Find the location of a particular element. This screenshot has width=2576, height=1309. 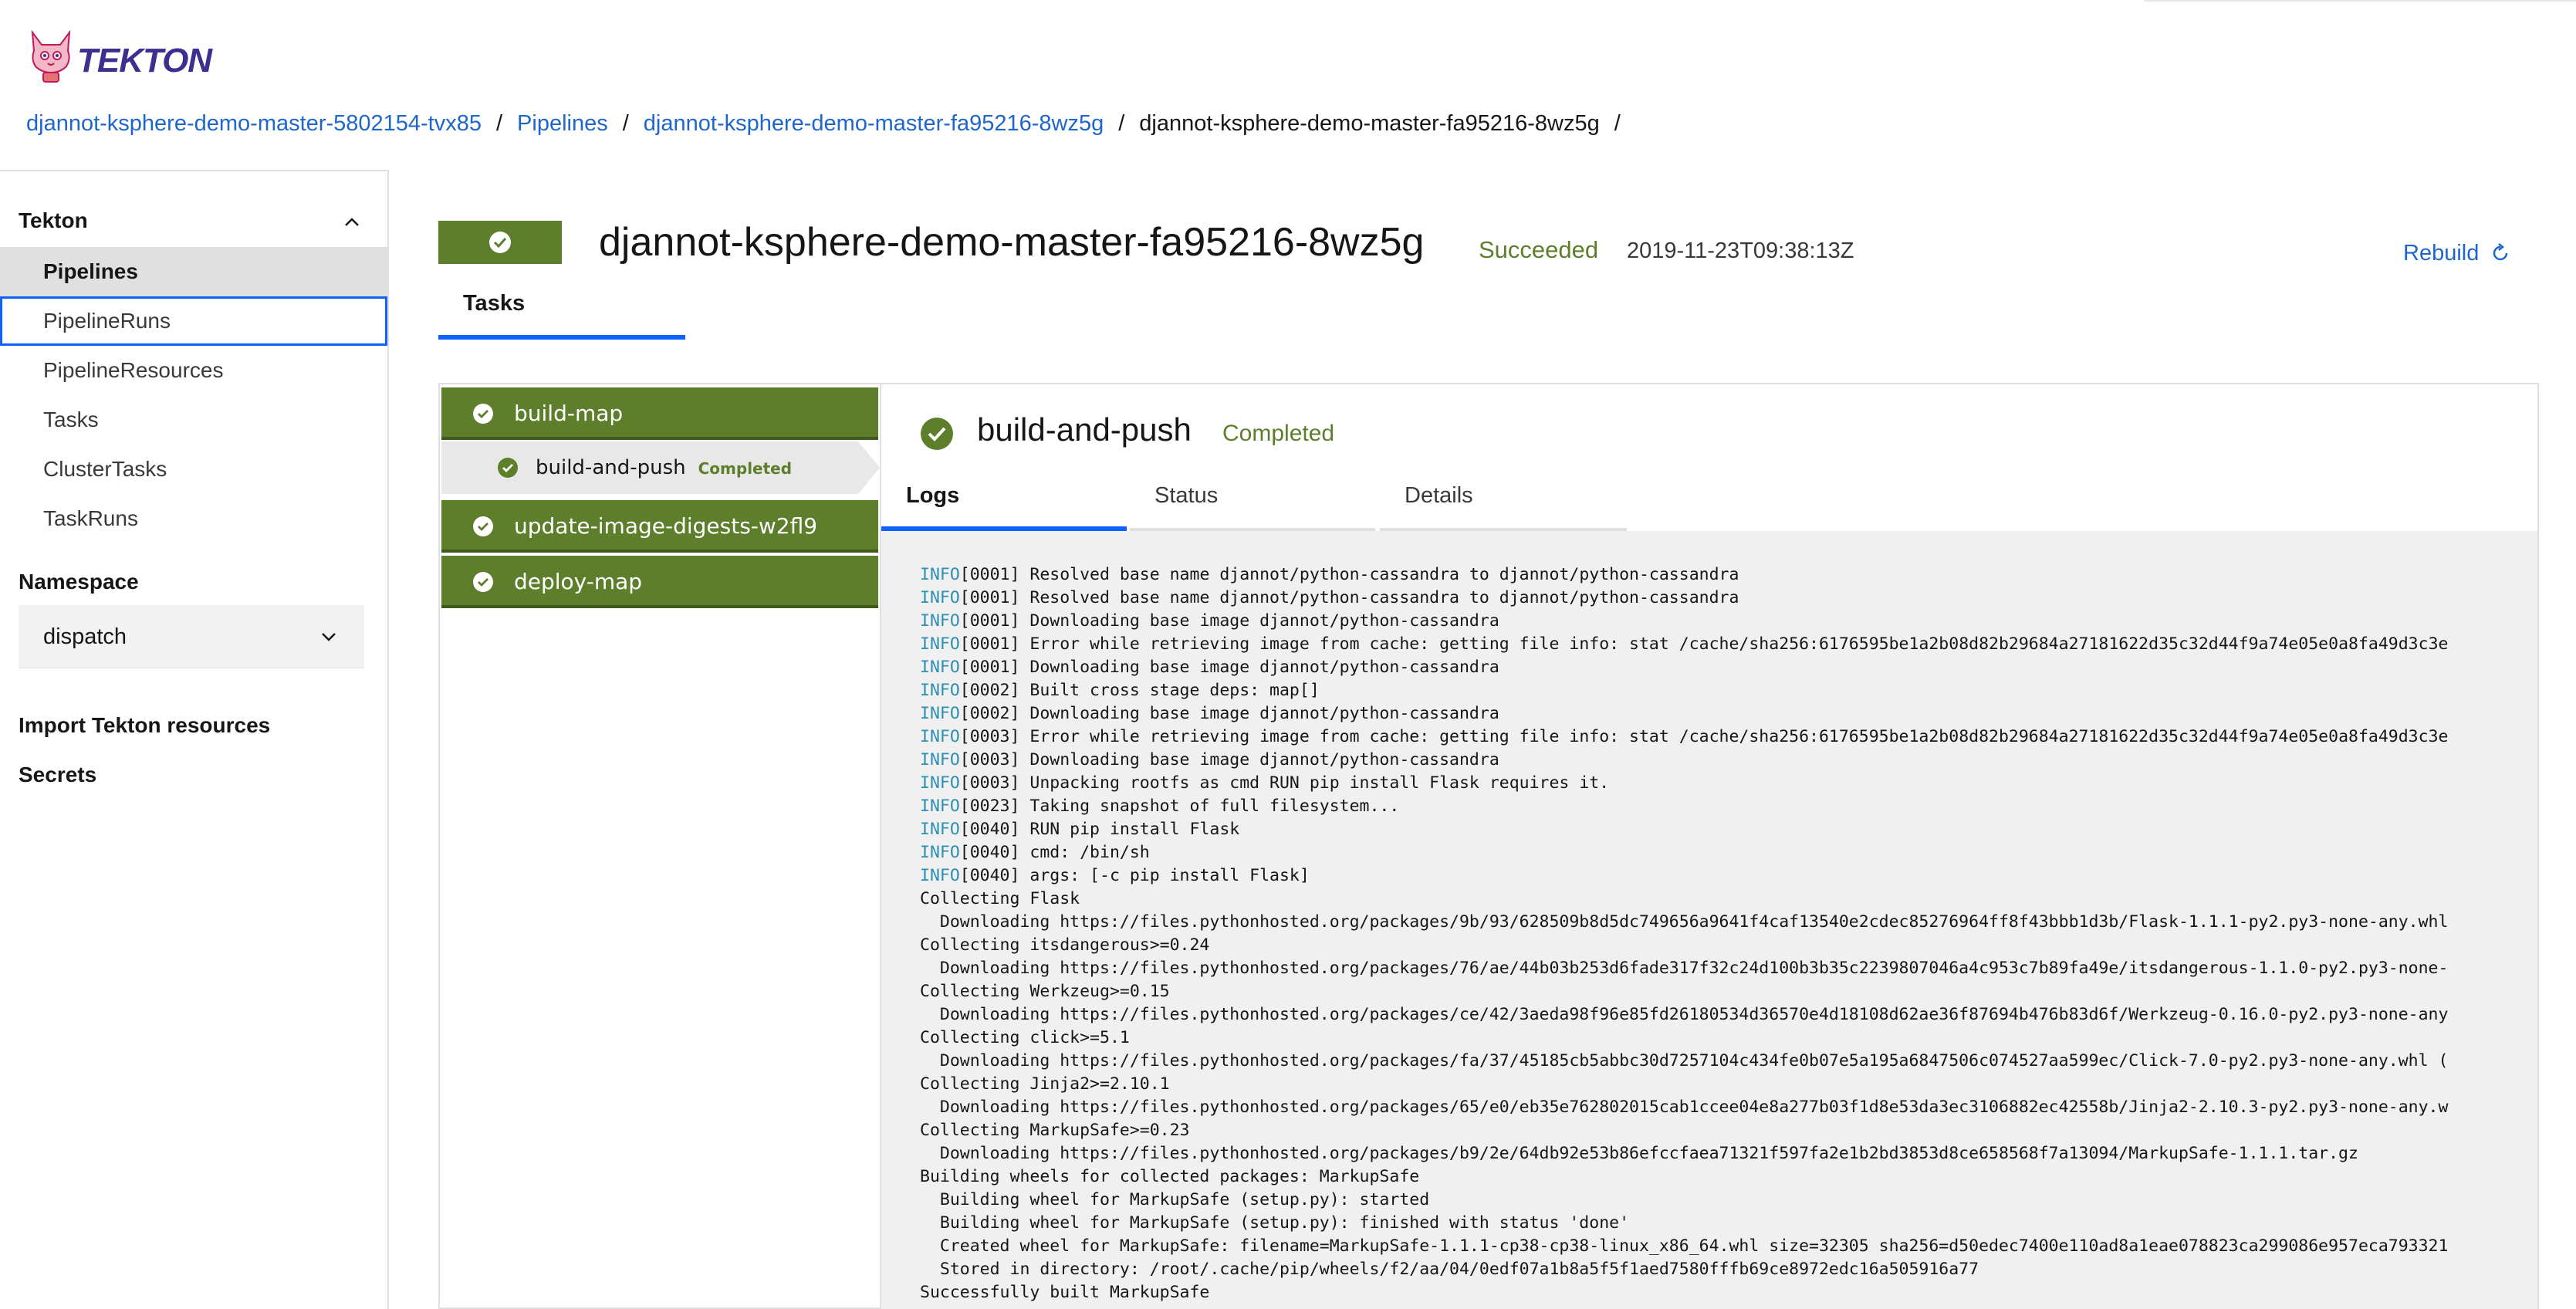

log-text: [0002] Built cross stage deps: map[] is located at coordinates (1139, 690).